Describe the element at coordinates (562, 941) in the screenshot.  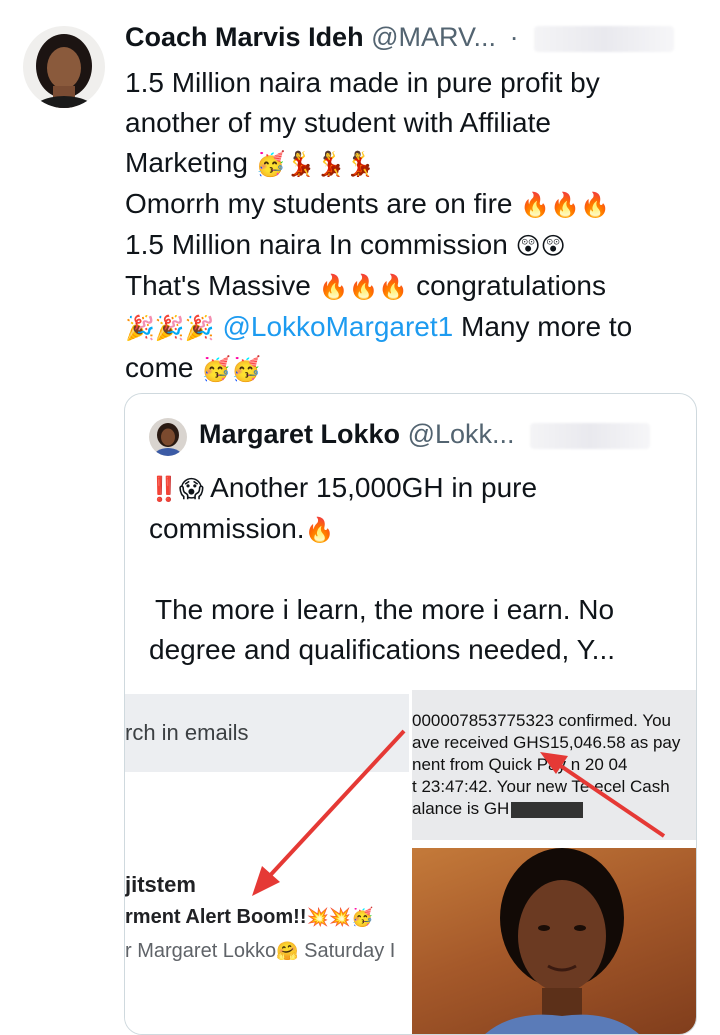
I see `portrait-image` at that location.